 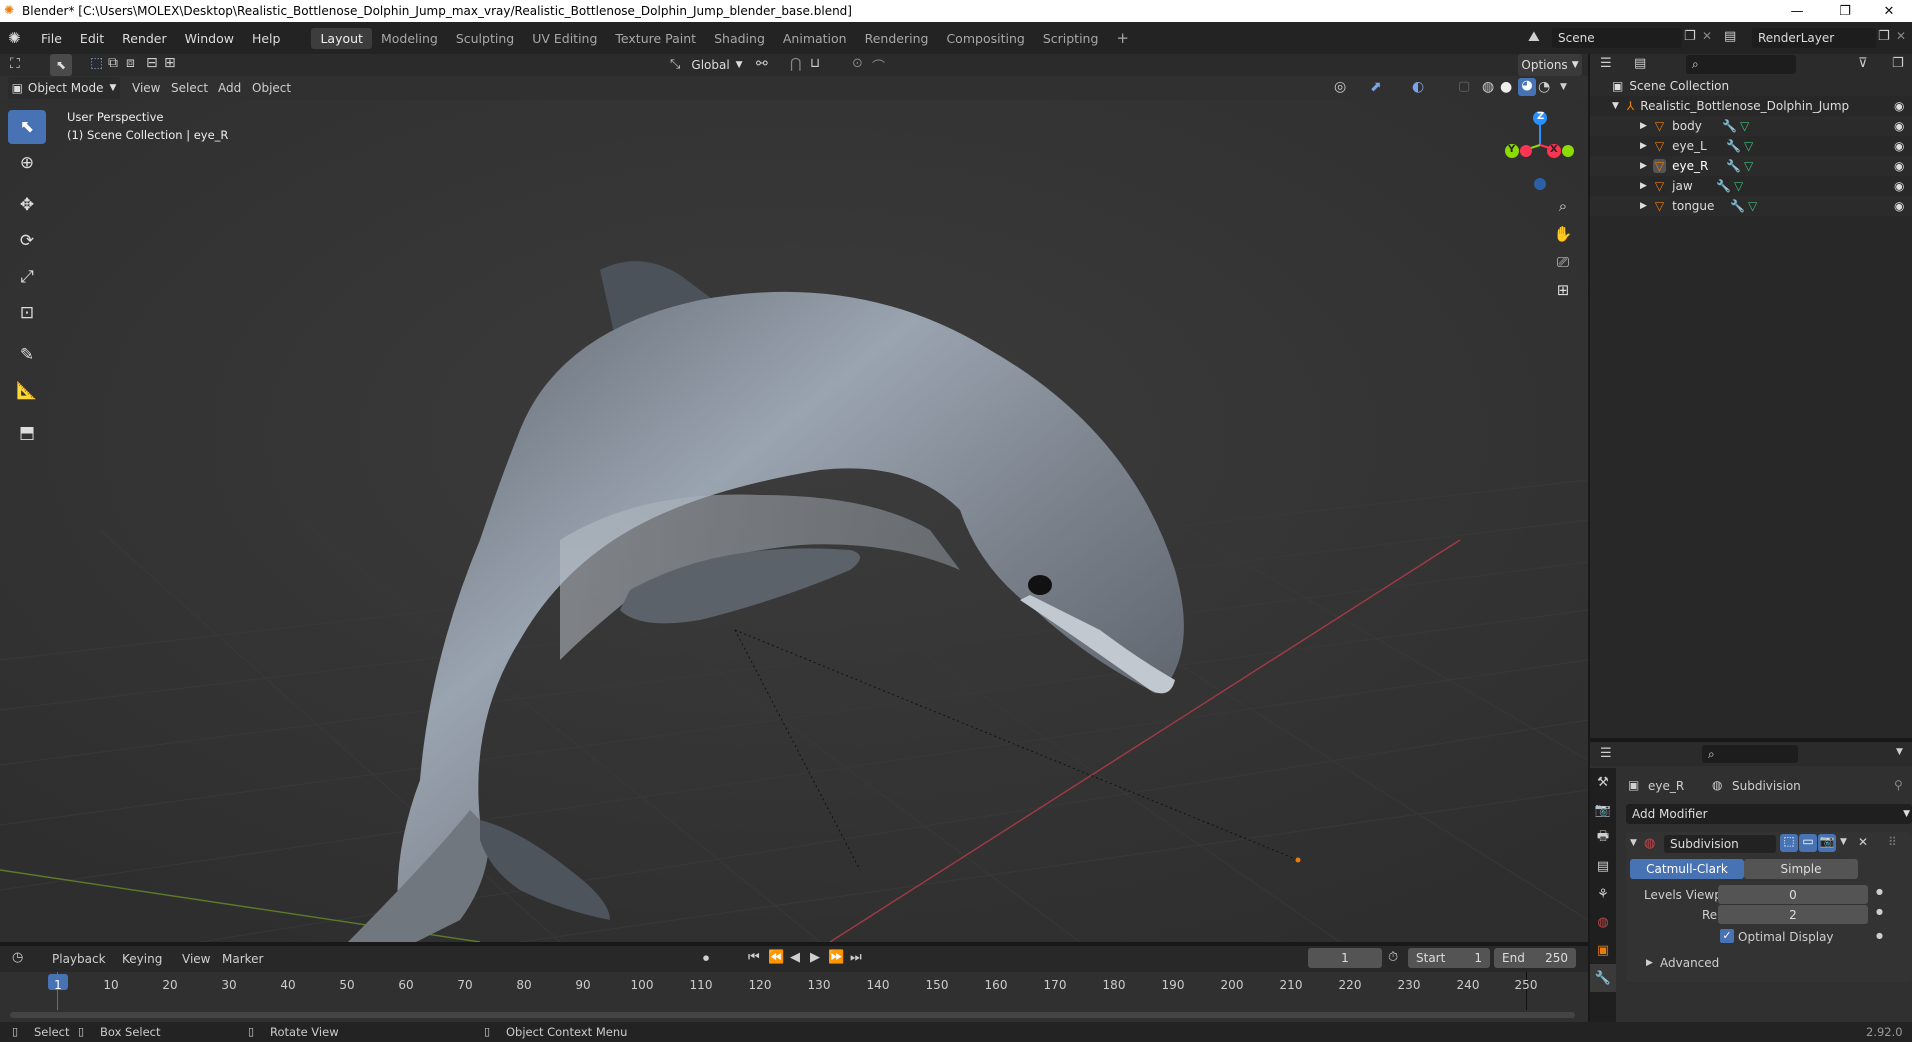 What do you see at coordinates (79, 959) in the screenshot?
I see `playback-menu: Playback` at bounding box center [79, 959].